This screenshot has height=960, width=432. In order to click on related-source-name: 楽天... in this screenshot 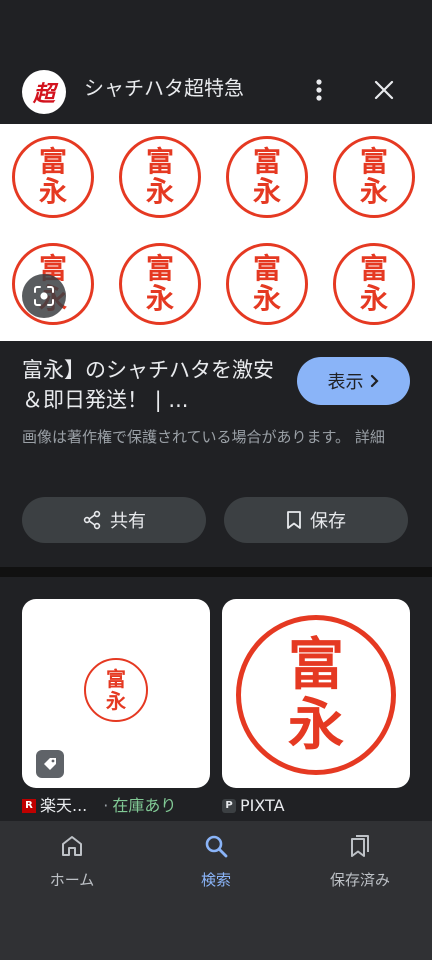, I will do `click(64, 805)`.